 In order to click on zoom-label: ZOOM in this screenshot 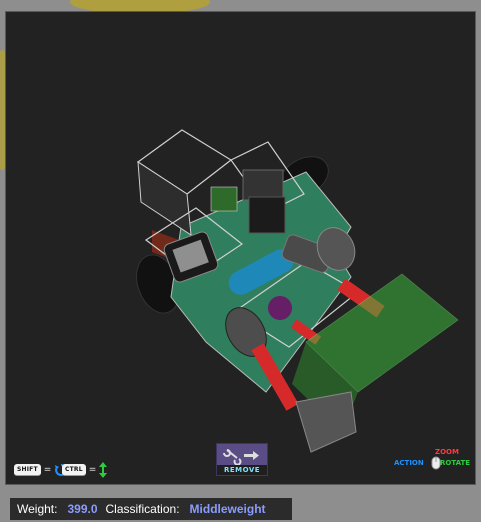, I will do `click(447, 452)`.